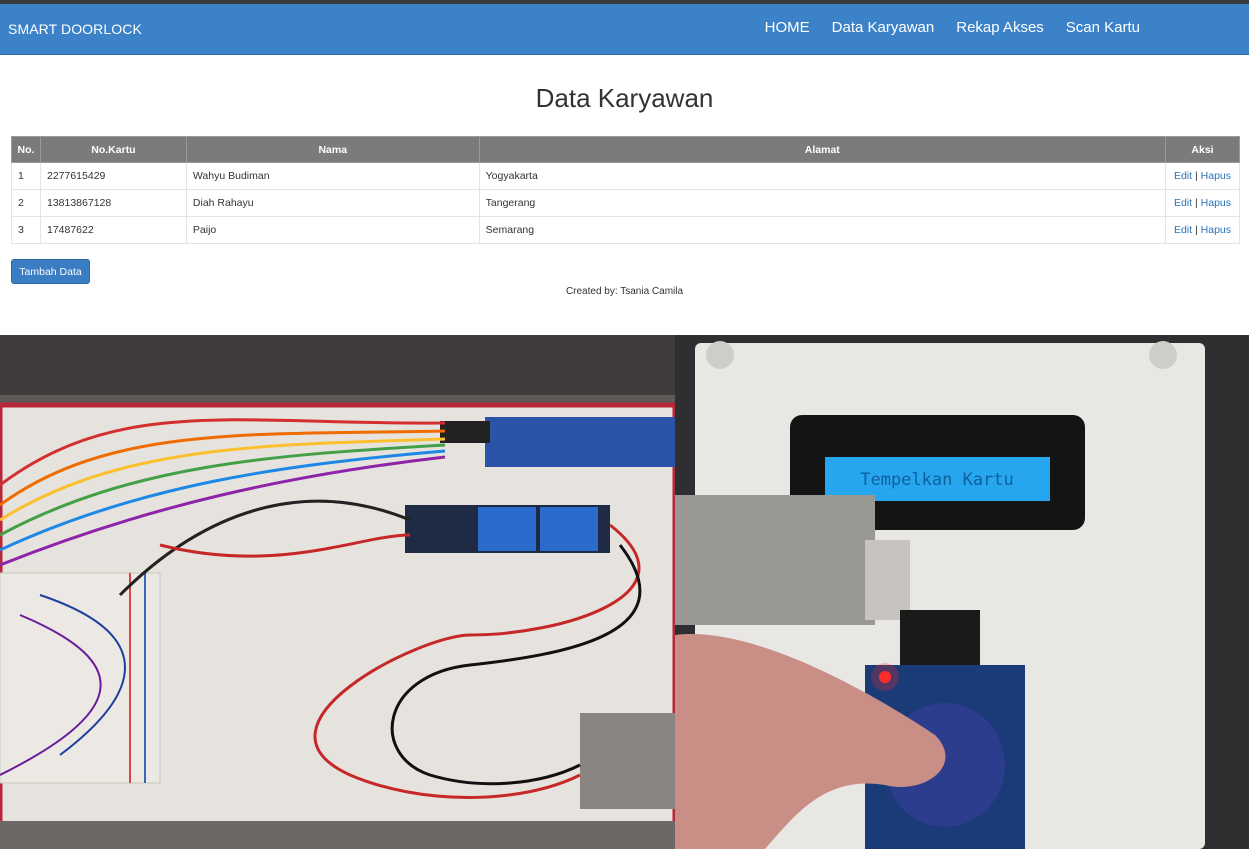 The height and width of the screenshot is (849, 1249). What do you see at coordinates (624, 98) in the screenshot?
I see `page-title: Data Karyawan` at bounding box center [624, 98].